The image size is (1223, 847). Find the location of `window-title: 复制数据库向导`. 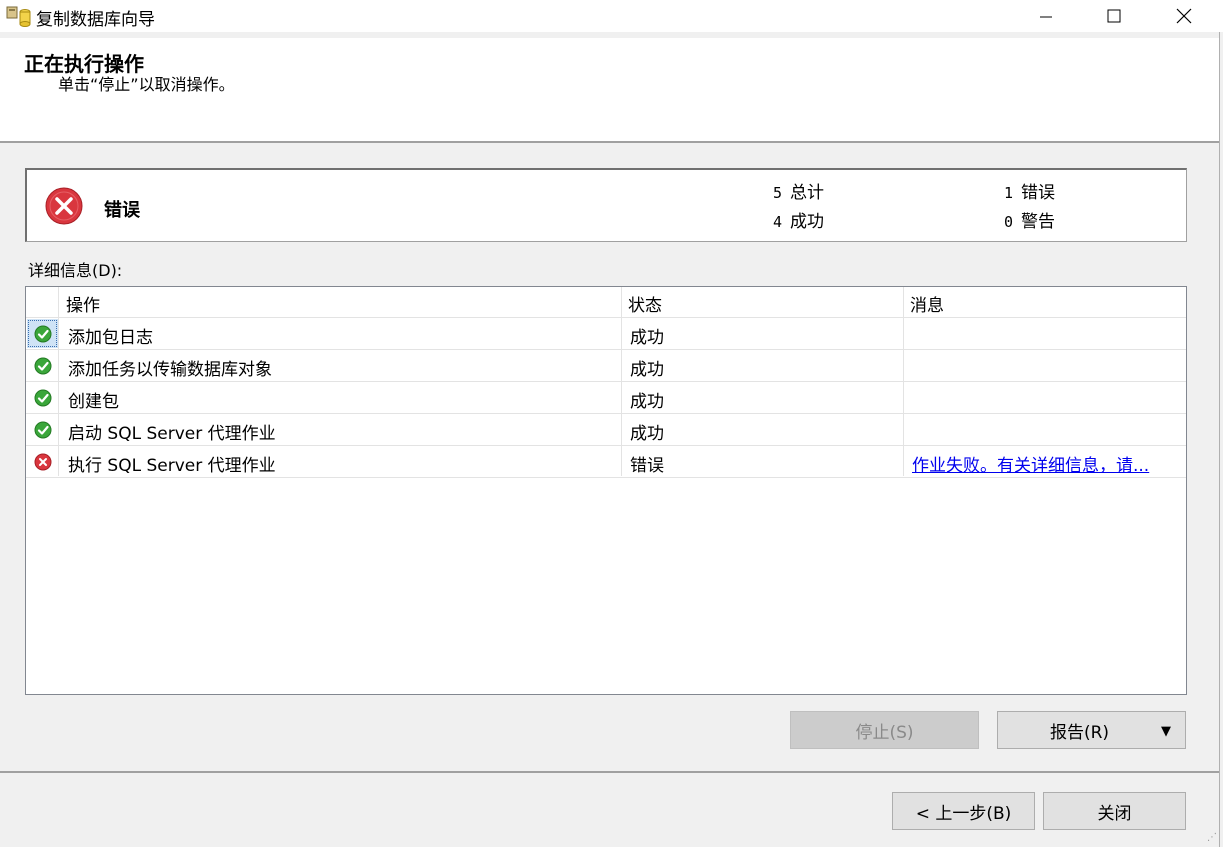

window-title: 复制数据库向导 is located at coordinates (95, 20).